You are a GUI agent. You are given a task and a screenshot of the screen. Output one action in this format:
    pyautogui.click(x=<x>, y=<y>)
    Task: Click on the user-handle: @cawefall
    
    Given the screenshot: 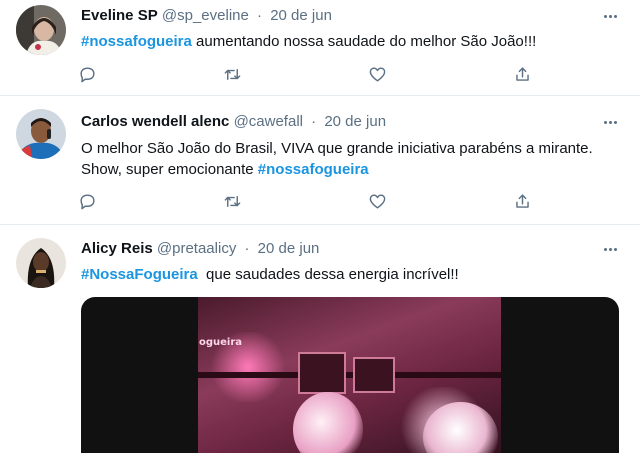 What is the action you would take?
    pyautogui.click(x=268, y=121)
    